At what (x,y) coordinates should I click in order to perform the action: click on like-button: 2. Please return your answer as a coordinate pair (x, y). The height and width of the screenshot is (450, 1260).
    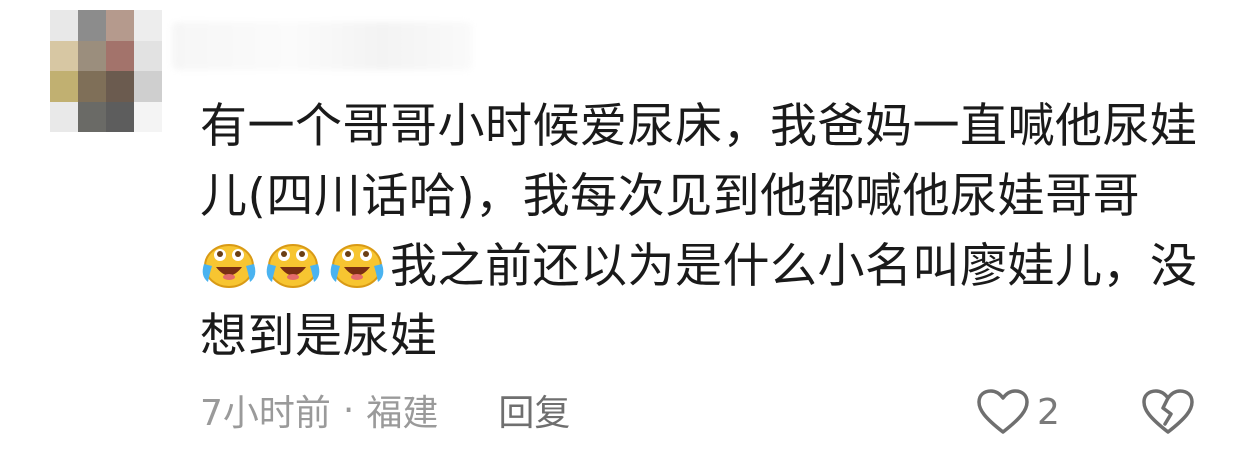
    Looking at the image, I should click on (1017, 412).